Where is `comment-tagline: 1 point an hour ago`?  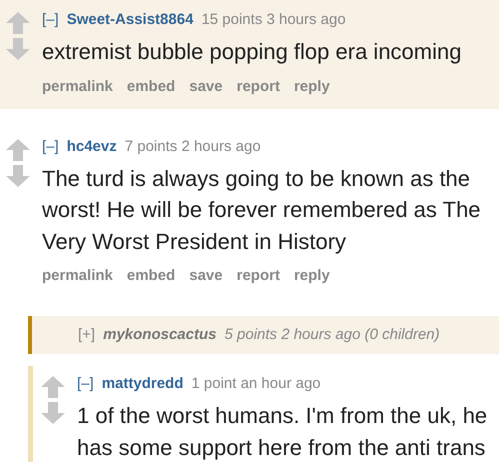
comment-tagline: 1 point an hour ago is located at coordinates (256, 384).